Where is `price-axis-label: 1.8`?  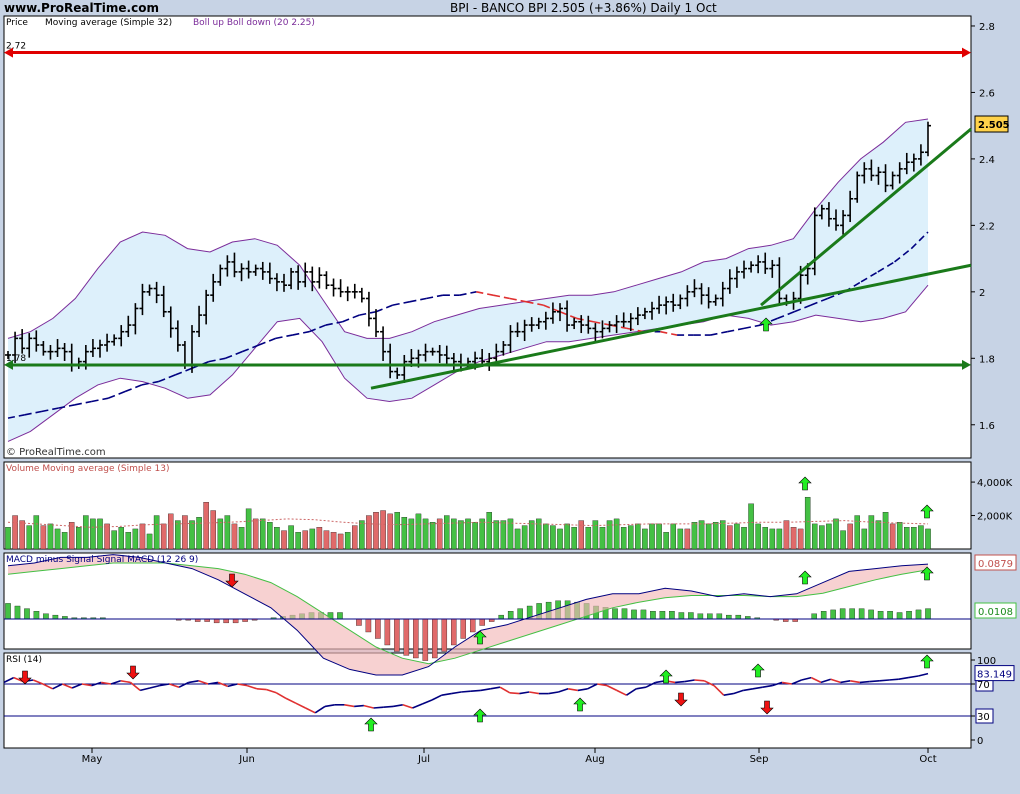 price-axis-label: 1.8 is located at coordinates (987, 359).